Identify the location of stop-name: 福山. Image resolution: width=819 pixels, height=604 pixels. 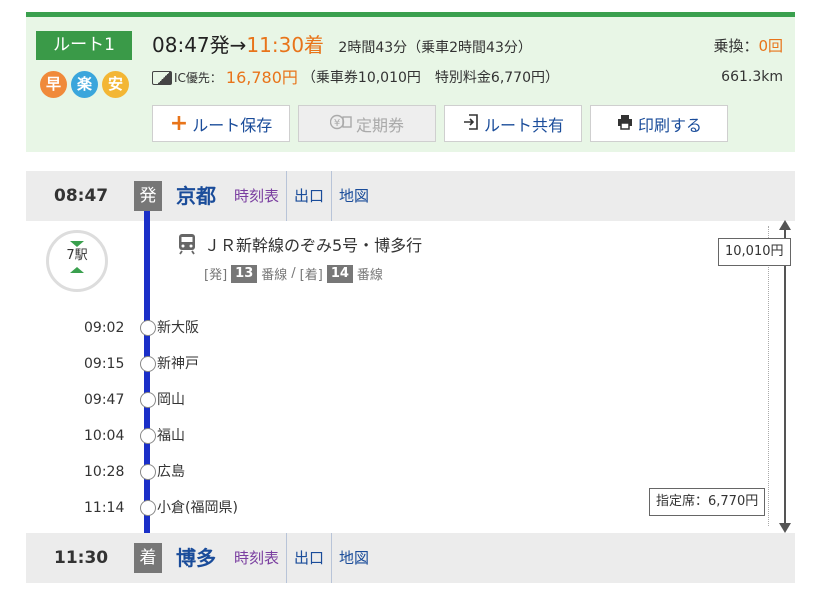
(171, 436).